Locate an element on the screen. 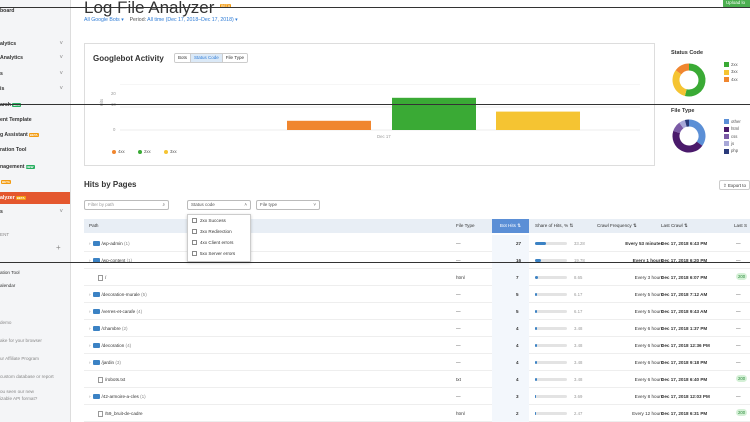  path-cell: › /chambre (2) is located at coordinates (108, 328).